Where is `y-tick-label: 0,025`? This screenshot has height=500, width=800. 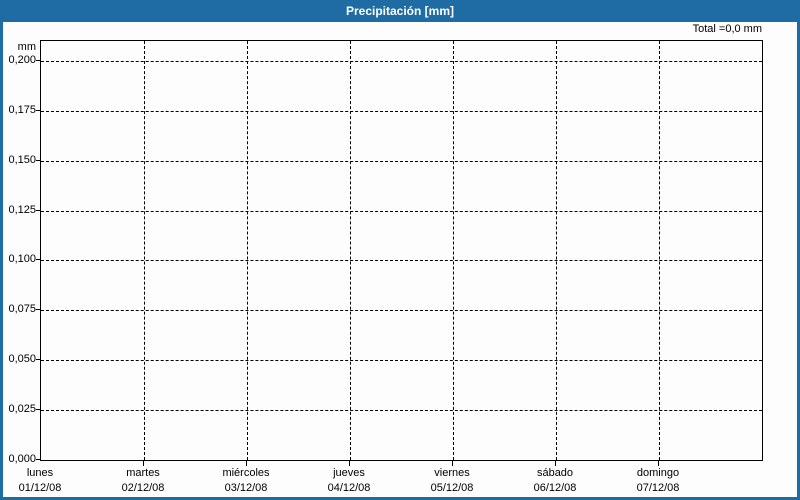
y-tick-label: 0,025 is located at coordinates (22, 409).